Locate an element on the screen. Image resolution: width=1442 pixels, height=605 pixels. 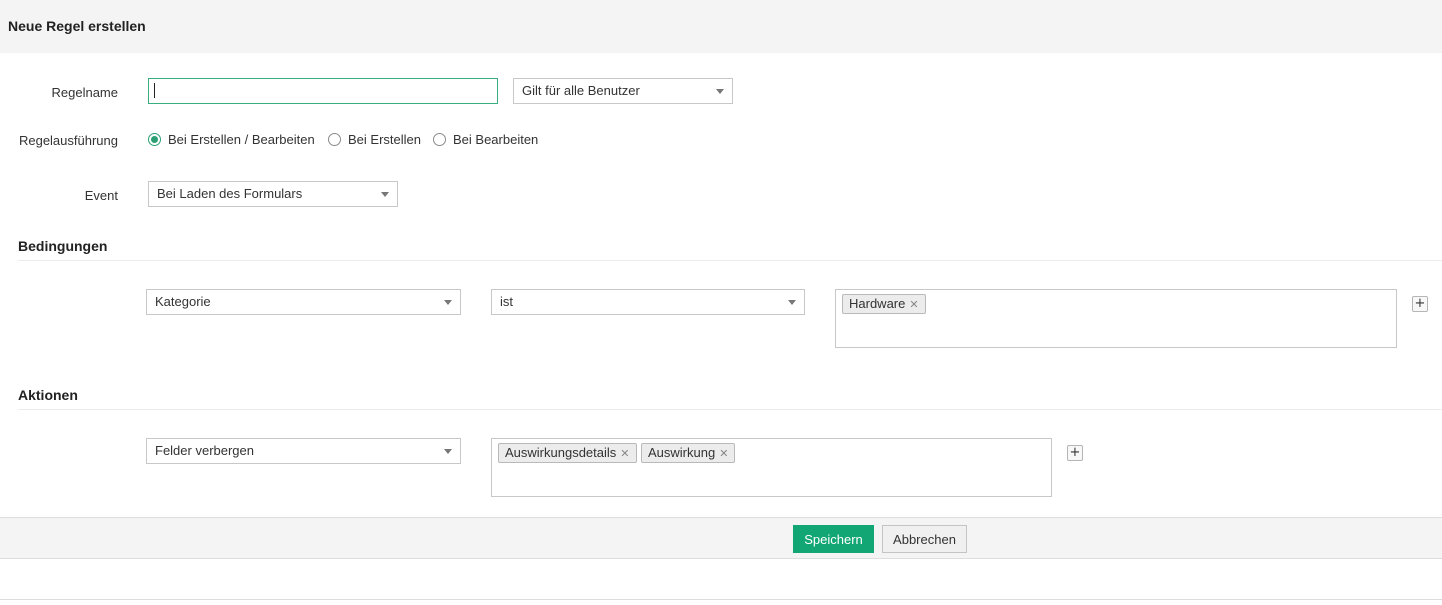
condition-value-tag-label: Hardware is located at coordinates (877, 303).